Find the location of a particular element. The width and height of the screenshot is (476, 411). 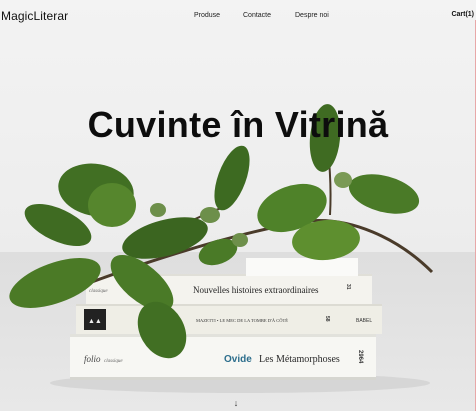

hero-title: Cuvinte în Vitrină is located at coordinates (238, 125).